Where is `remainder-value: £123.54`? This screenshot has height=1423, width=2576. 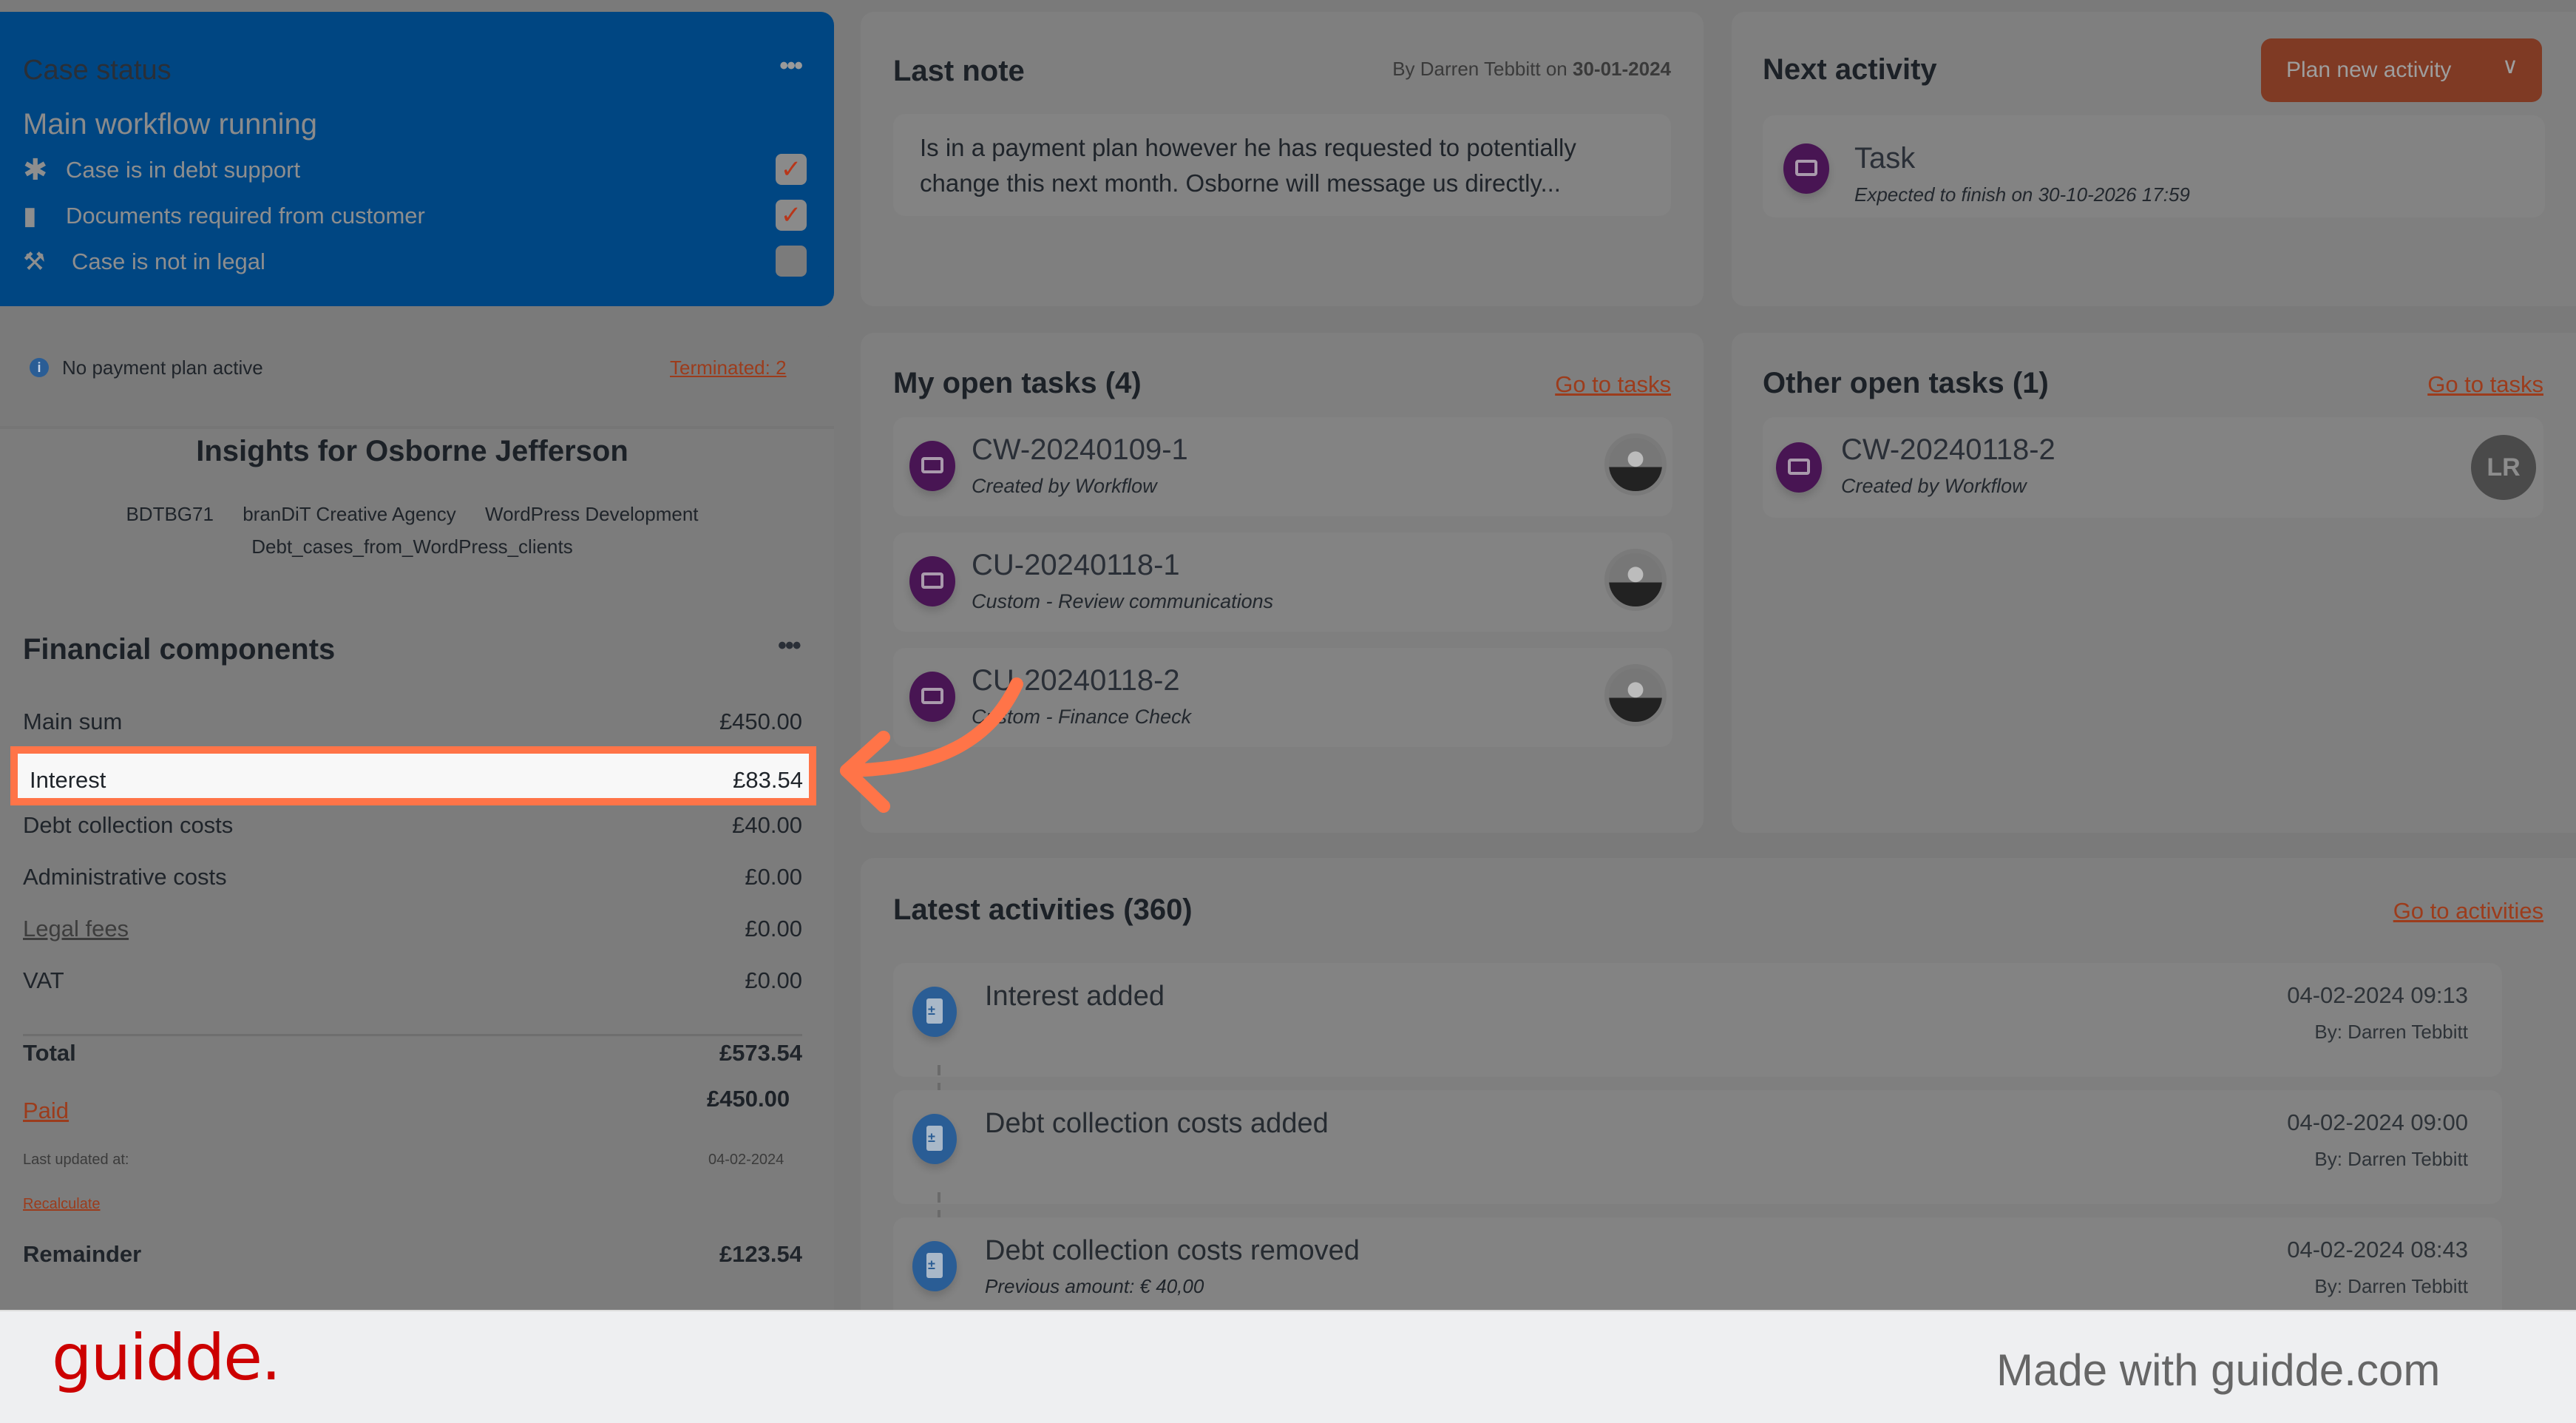
remainder-value: £123.54 is located at coordinates (760, 1254).